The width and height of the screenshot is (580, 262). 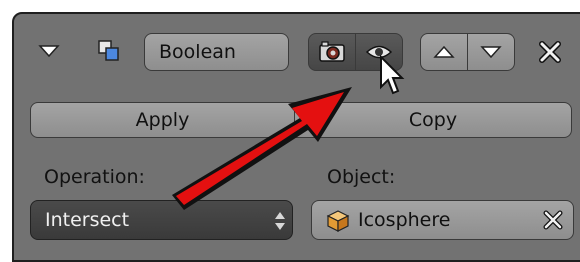 I want to click on mouse-cursor-icon, so click(x=392, y=75).